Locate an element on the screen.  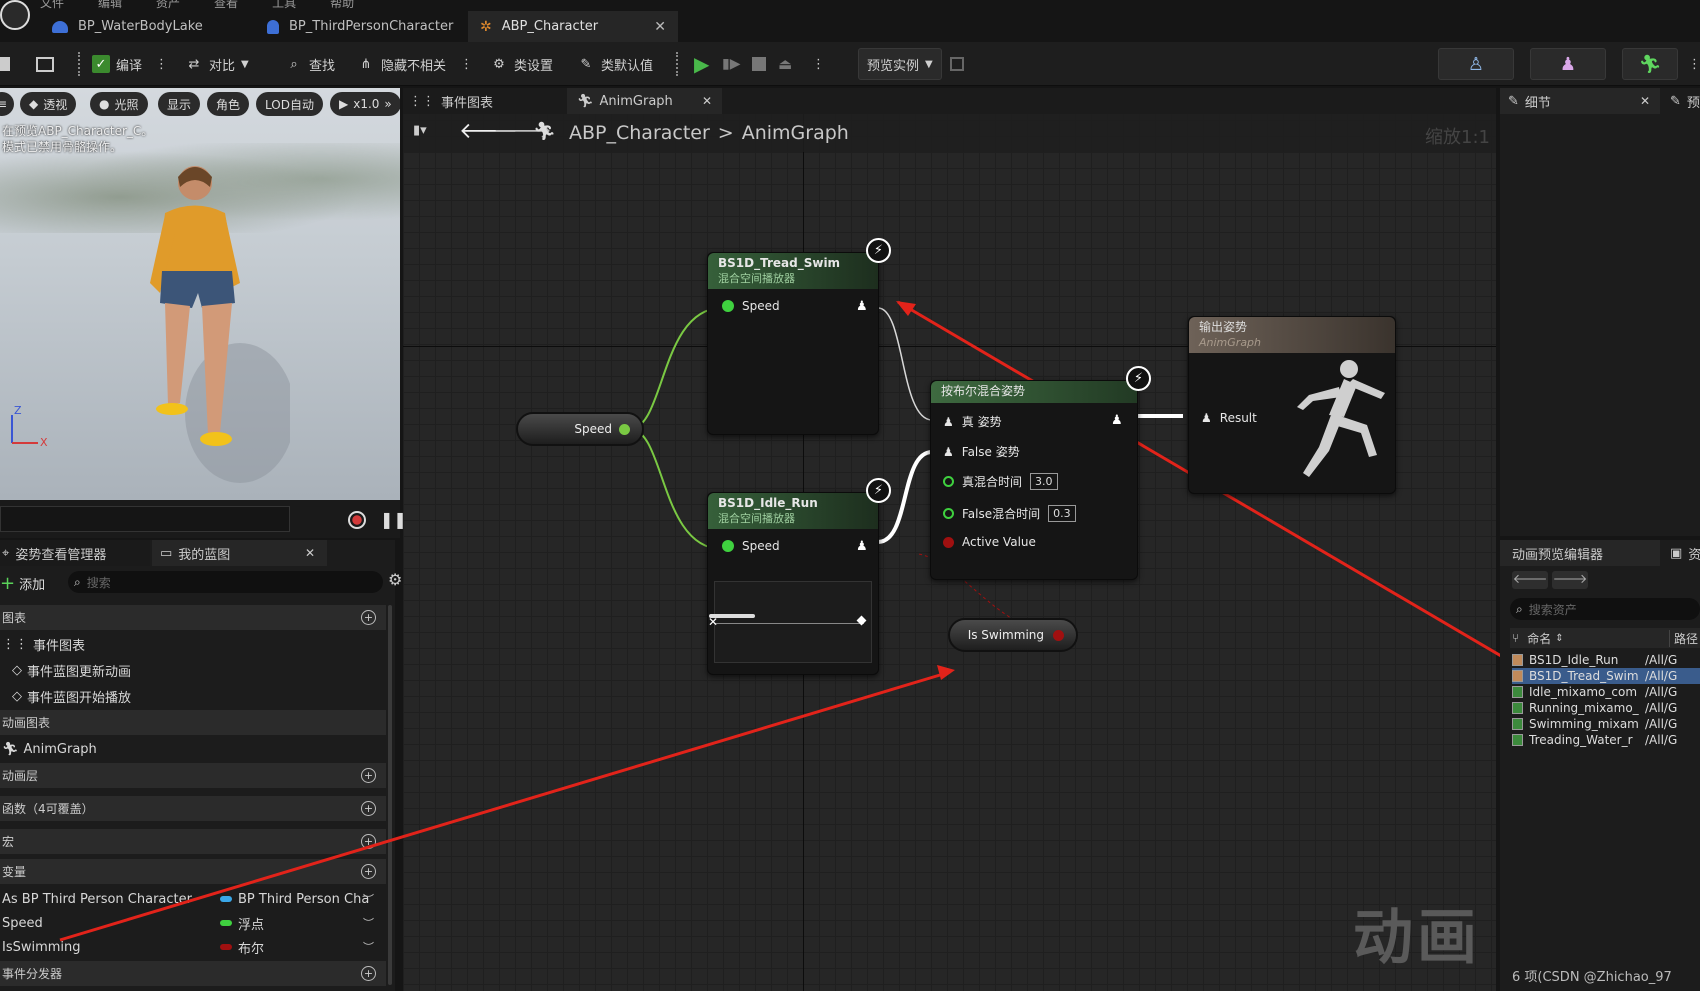
playback-speed-button: ▶ x1.0 » is located at coordinates (365, 104).